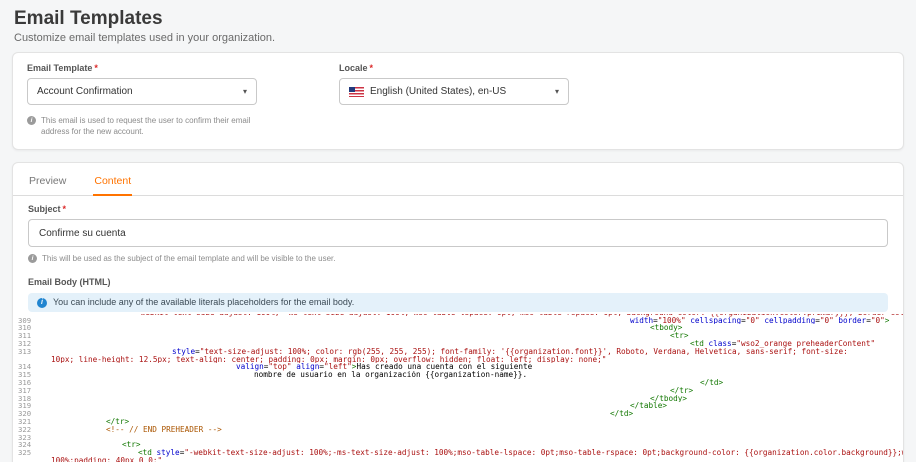 The height and width of the screenshot is (462, 916). I want to click on code-line: 324 <tr>, so click(458, 445).